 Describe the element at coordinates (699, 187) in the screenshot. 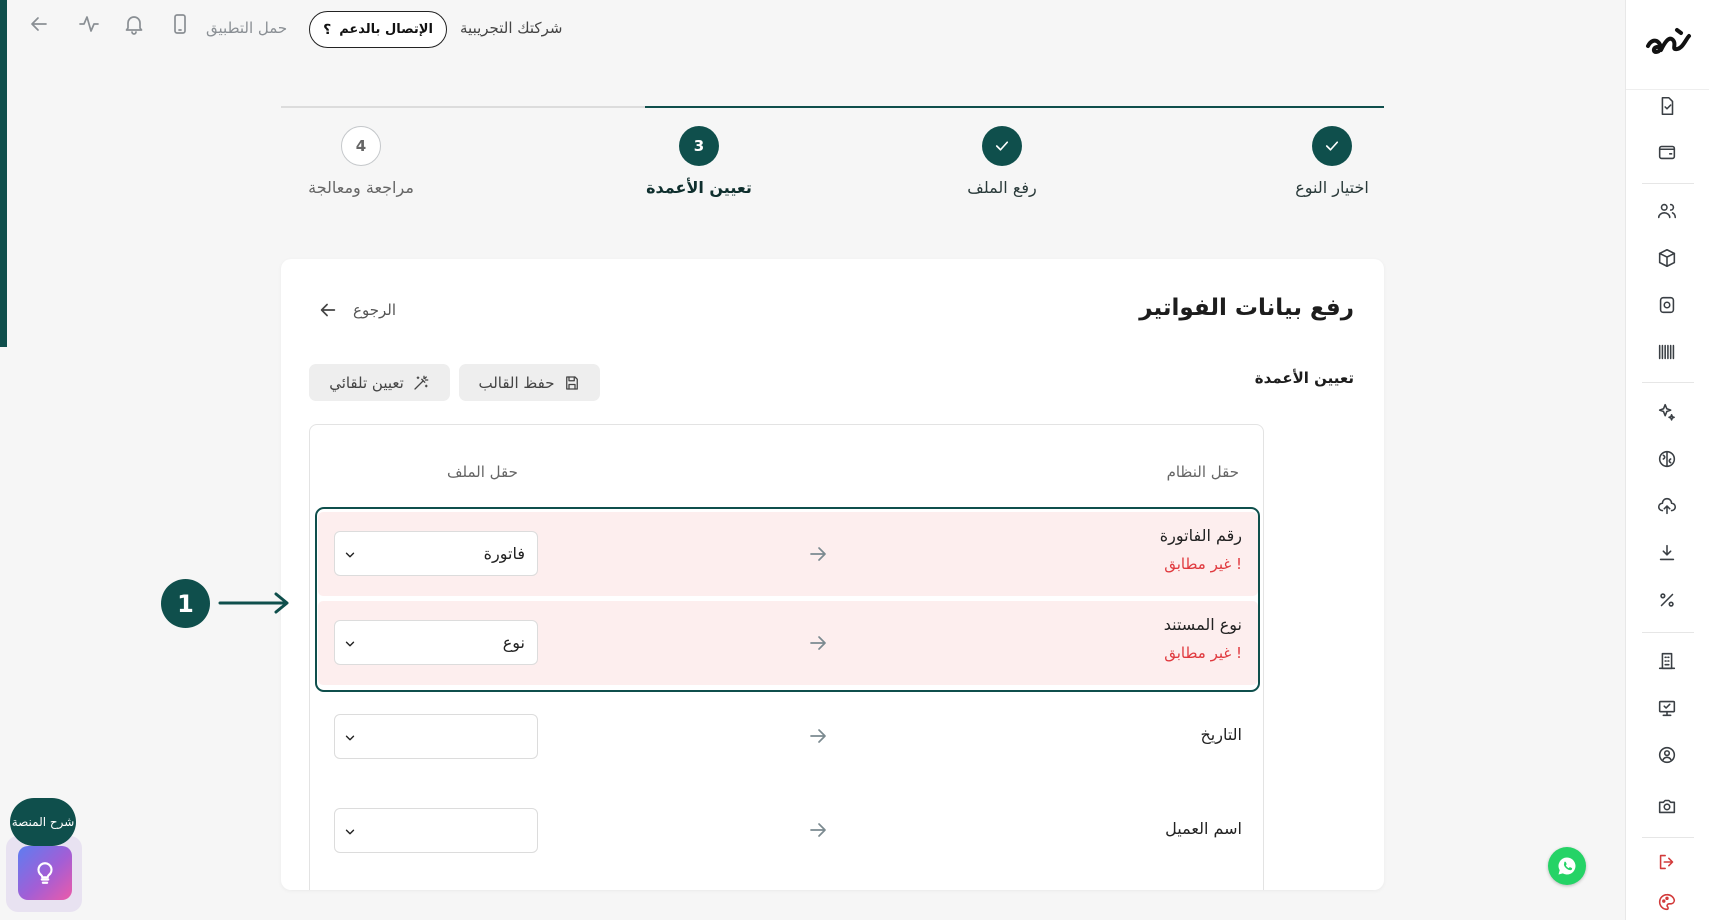

I see `step-label: تعيين الأعمدة` at that location.